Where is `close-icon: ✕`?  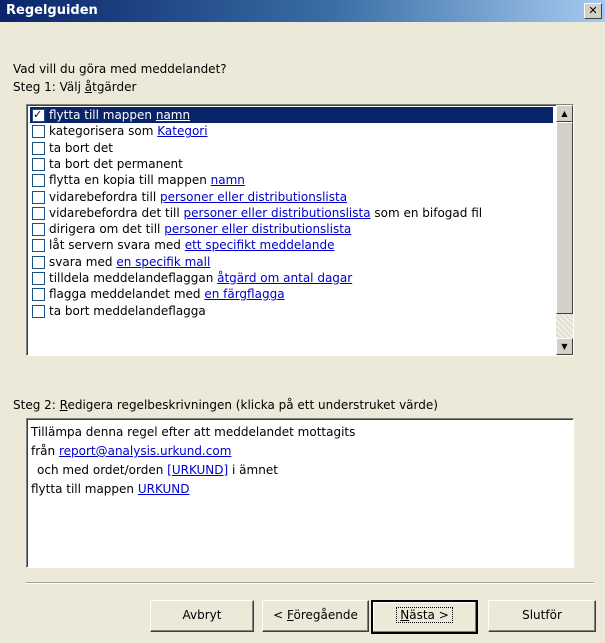
close-icon: ✕ is located at coordinates (593, 10).